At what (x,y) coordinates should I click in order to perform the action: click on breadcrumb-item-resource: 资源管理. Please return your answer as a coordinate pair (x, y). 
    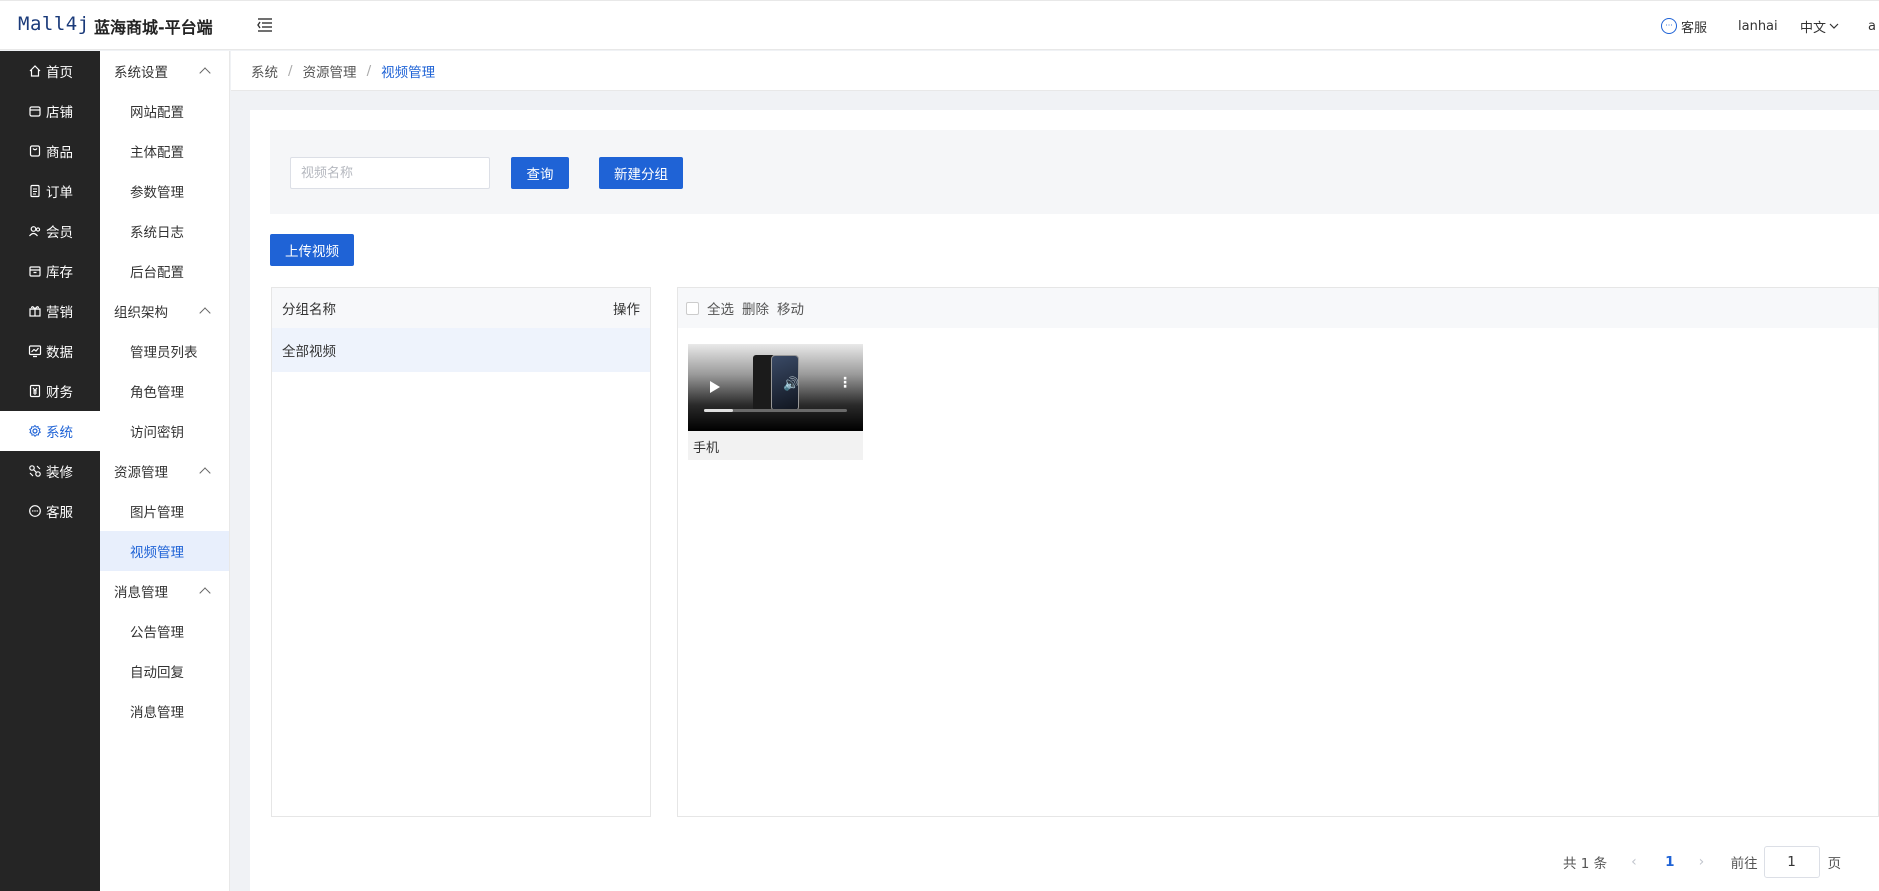
    Looking at the image, I should click on (330, 71).